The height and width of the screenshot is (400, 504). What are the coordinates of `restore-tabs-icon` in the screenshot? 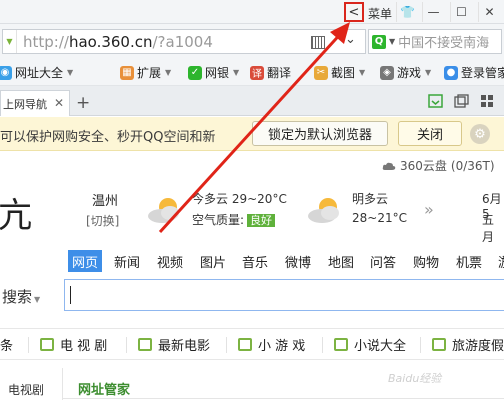 It's located at (461, 101).